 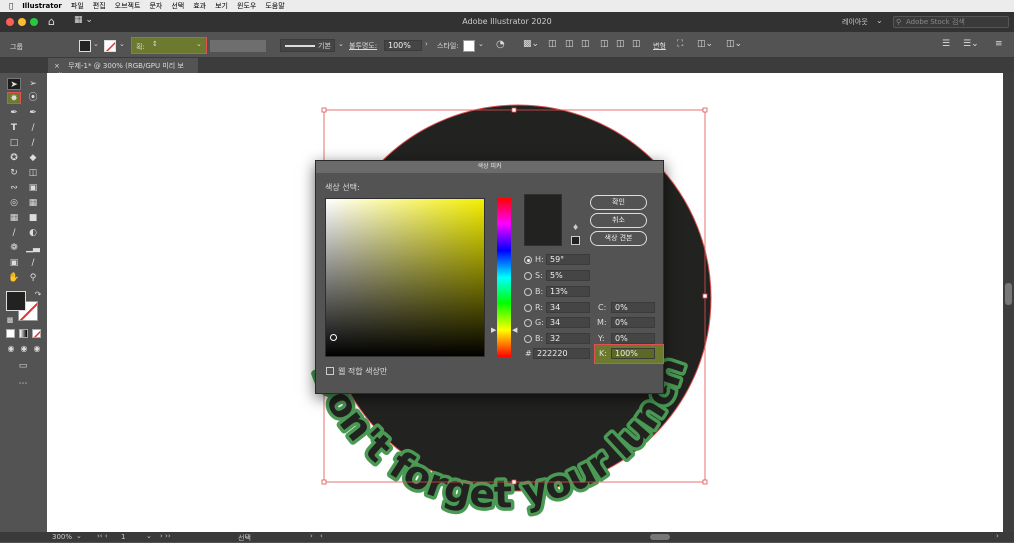 I want to click on red-field: 34, so click(x=568, y=307).